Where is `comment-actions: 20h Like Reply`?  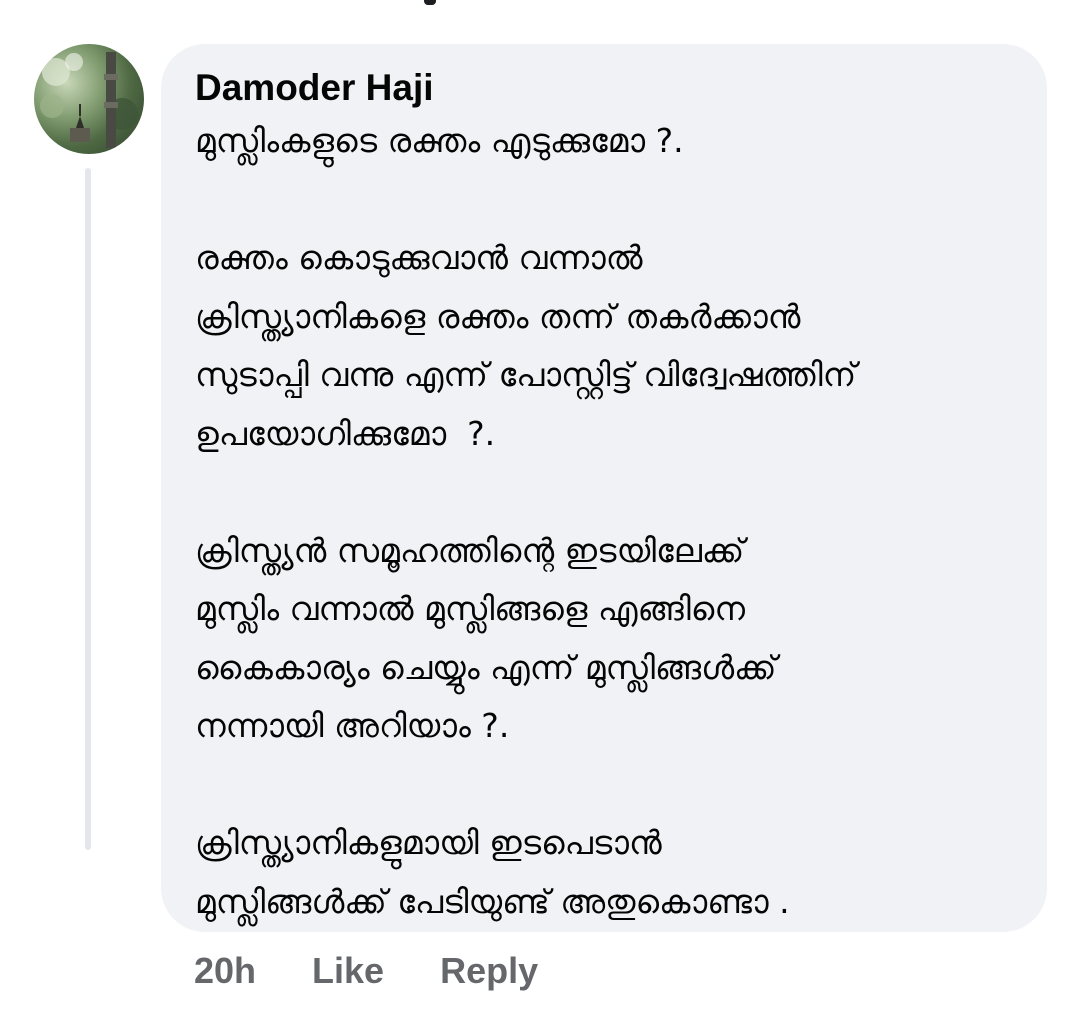
comment-actions: 20h Like Reply is located at coordinates (366, 971).